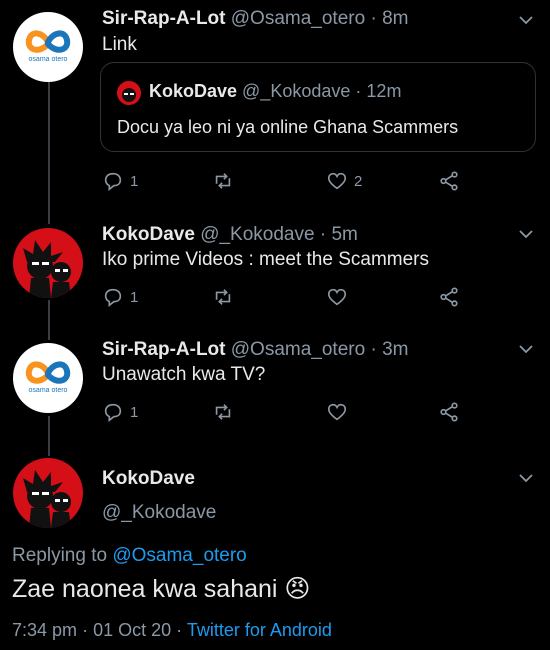  I want to click on quote-author-handle: @_Kokodave, so click(296, 91).